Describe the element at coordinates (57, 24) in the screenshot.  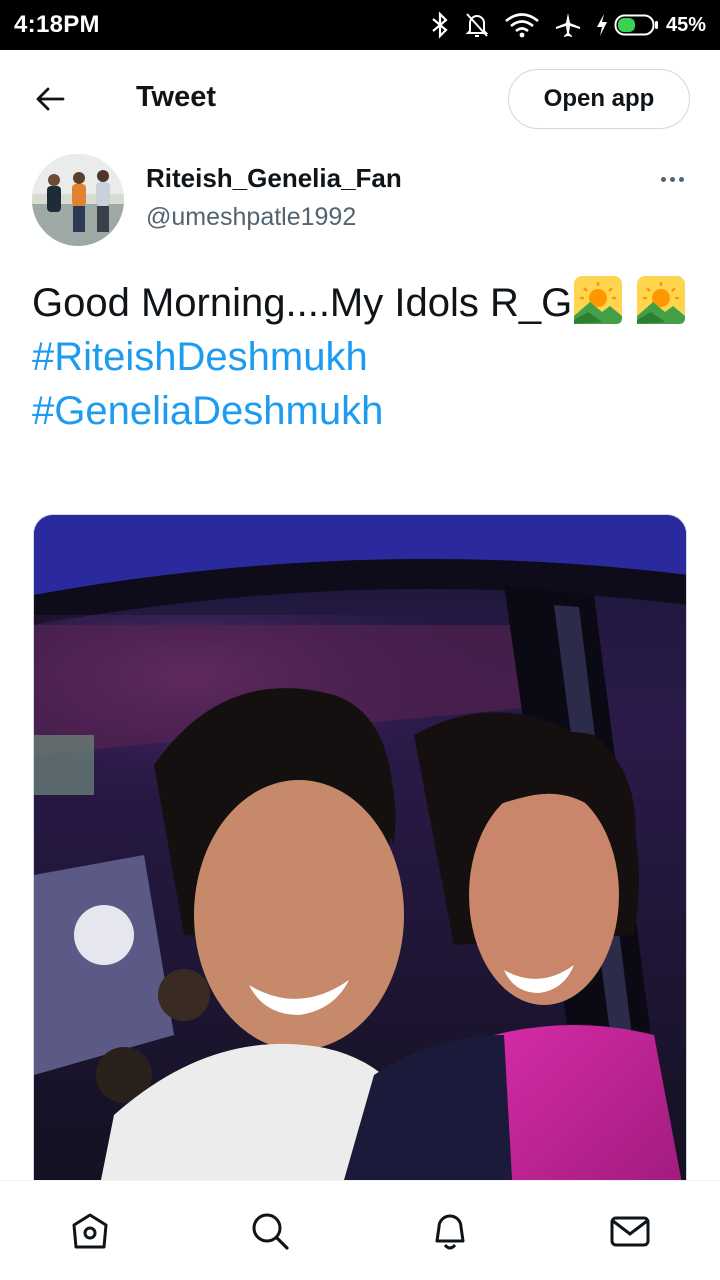
I see `status-time: 4:18PM` at that location.